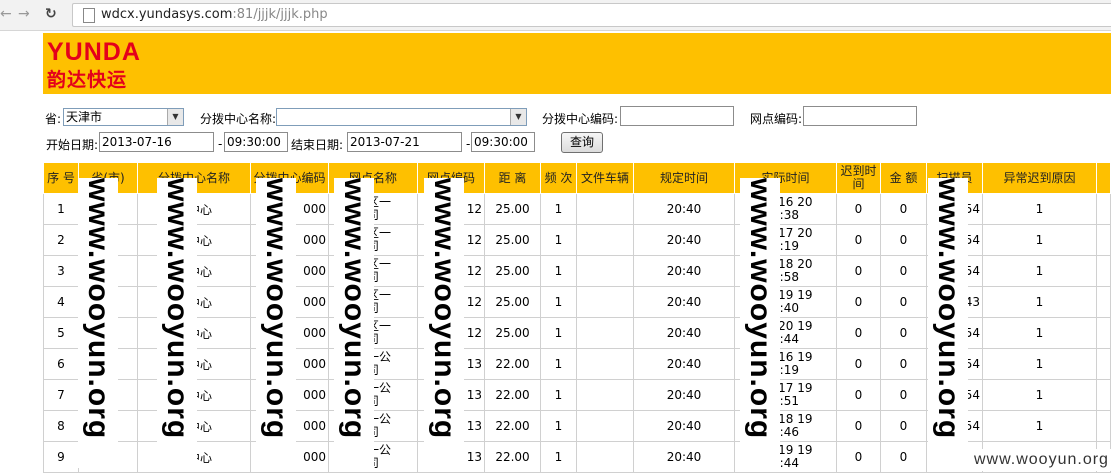  Describe the element at coordinates (582, 142) in the screenshot. I see `query-button: 查询` at that location.